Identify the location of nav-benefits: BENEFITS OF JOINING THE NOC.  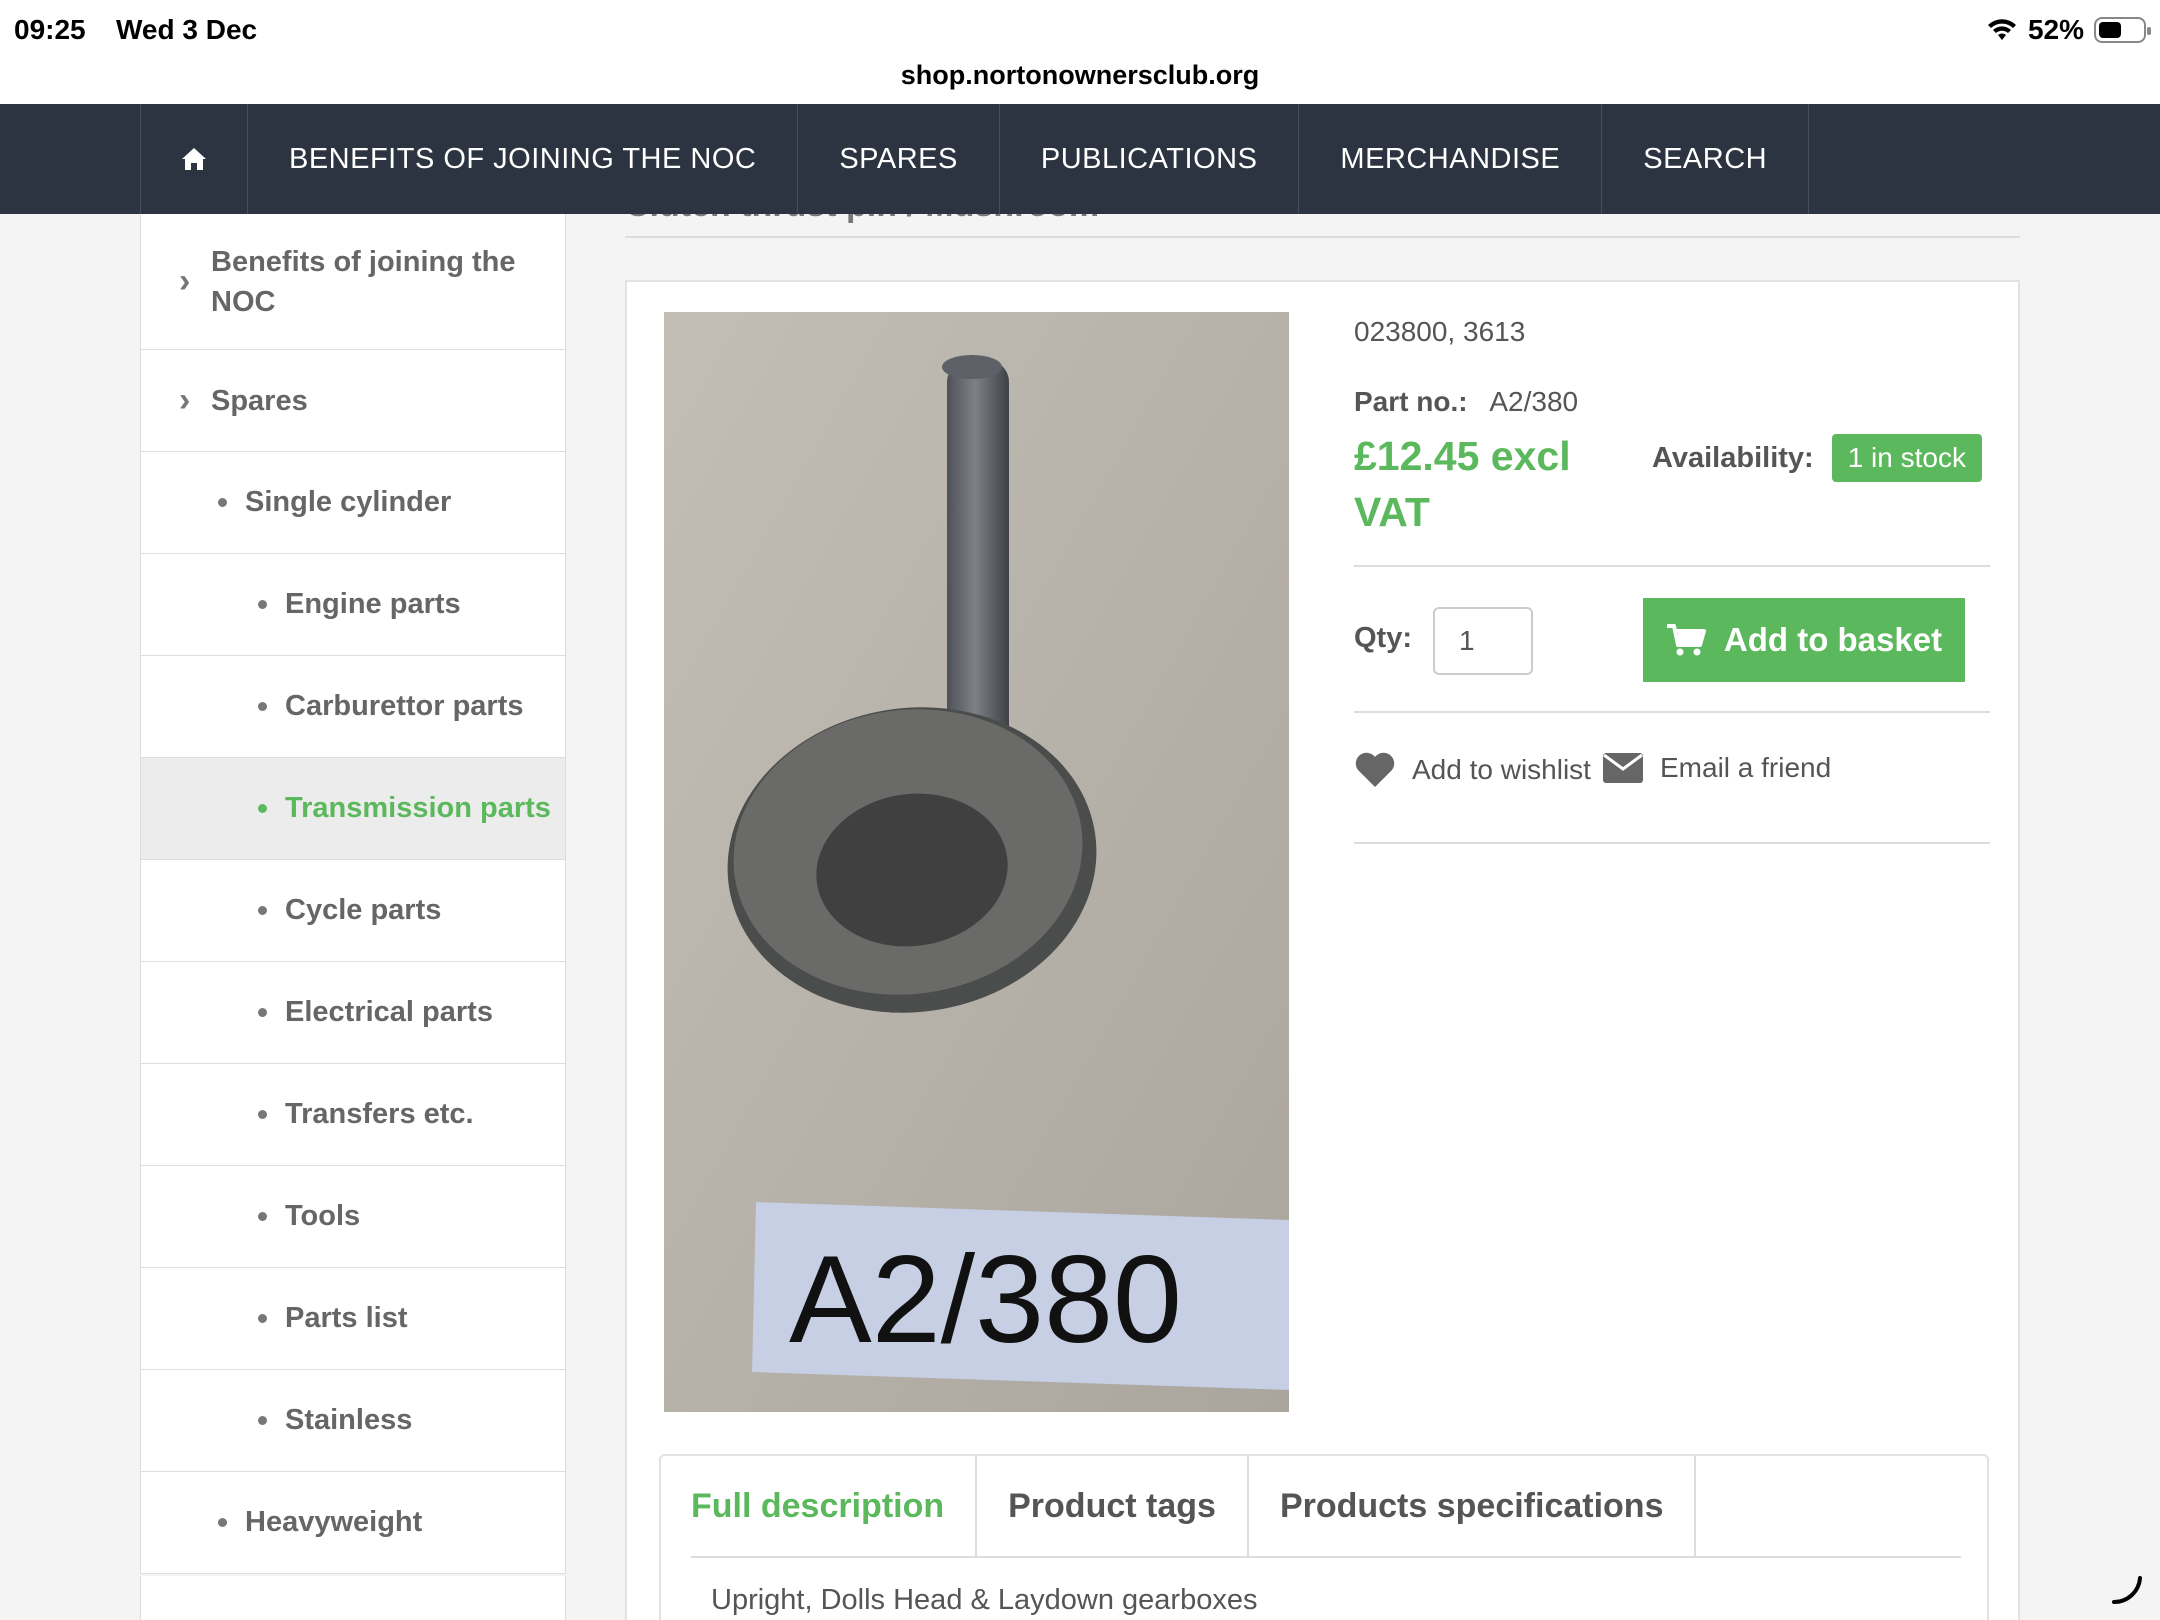
(522, 159).